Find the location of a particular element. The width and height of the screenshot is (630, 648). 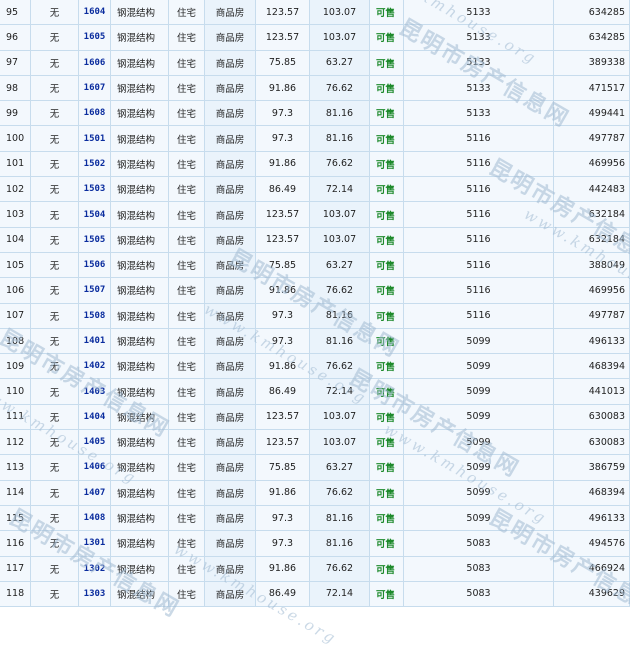

room-number-link: 1404 is located at coordinates (95, 417).